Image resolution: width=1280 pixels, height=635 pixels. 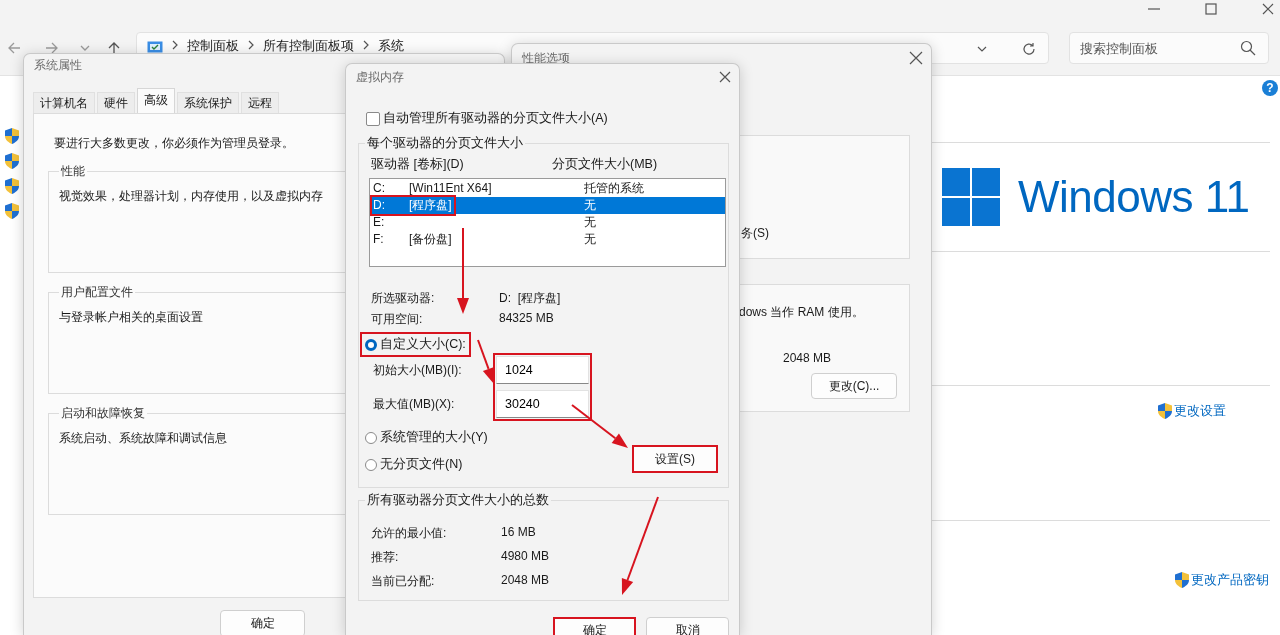 I want to click on window-title: 性能选项, so click(x=546, y=58).